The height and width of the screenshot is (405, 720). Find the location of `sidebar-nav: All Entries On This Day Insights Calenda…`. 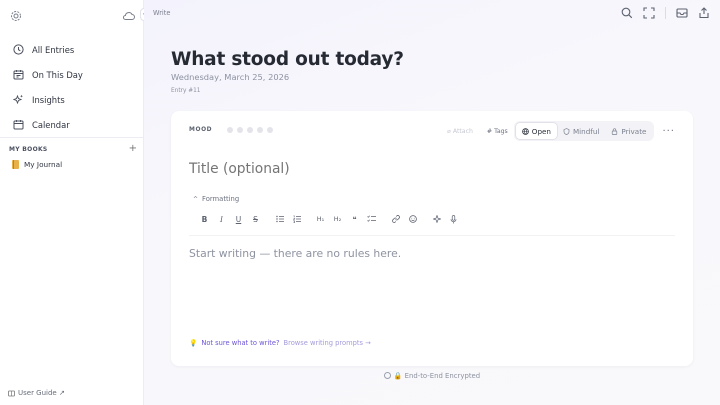

sidebar-nav: All Entries On This Day Insights Calenda… is located at coordinates (71, 87).